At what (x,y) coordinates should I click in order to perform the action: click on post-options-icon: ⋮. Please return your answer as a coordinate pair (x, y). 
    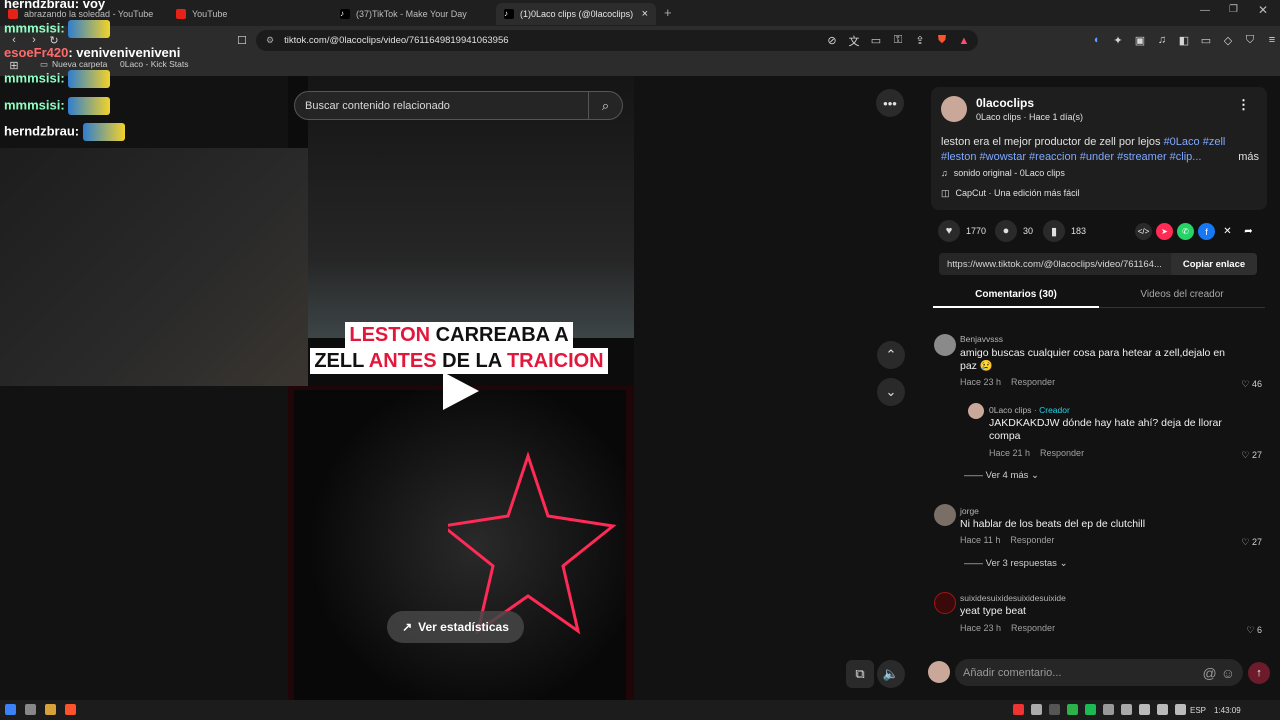
    Looking at the image, I should click on (1243, 105).